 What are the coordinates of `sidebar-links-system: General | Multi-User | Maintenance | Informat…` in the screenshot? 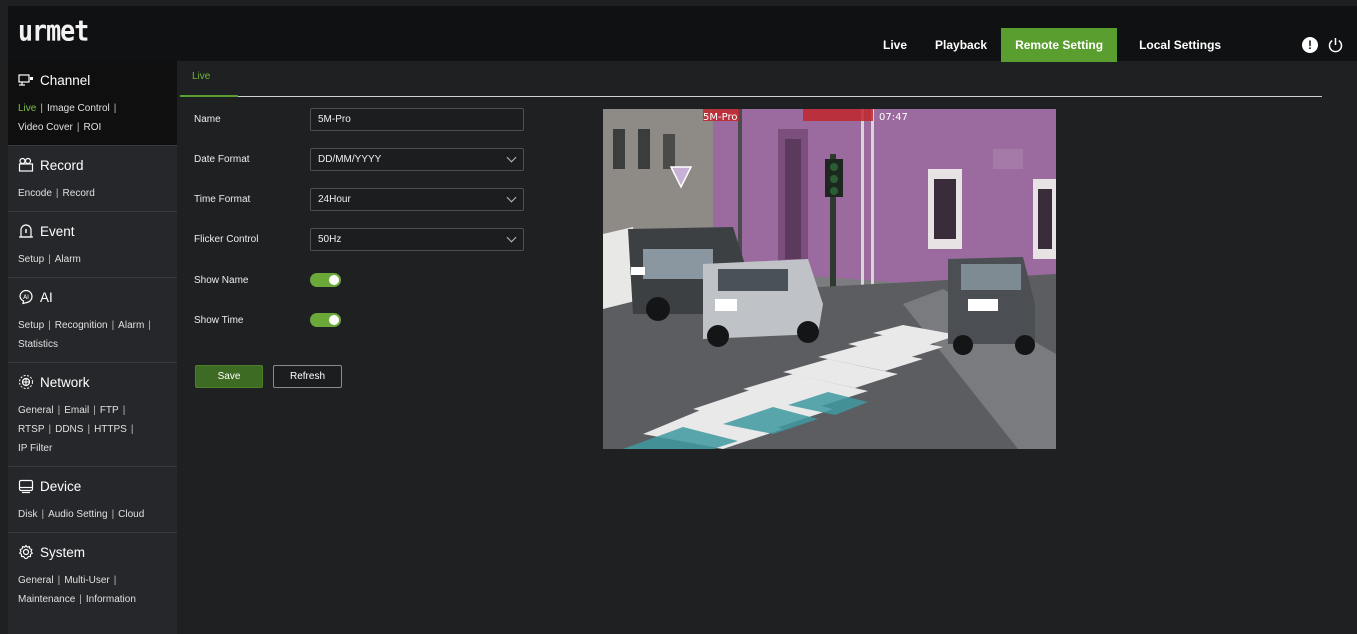 It's located at (92, 590).